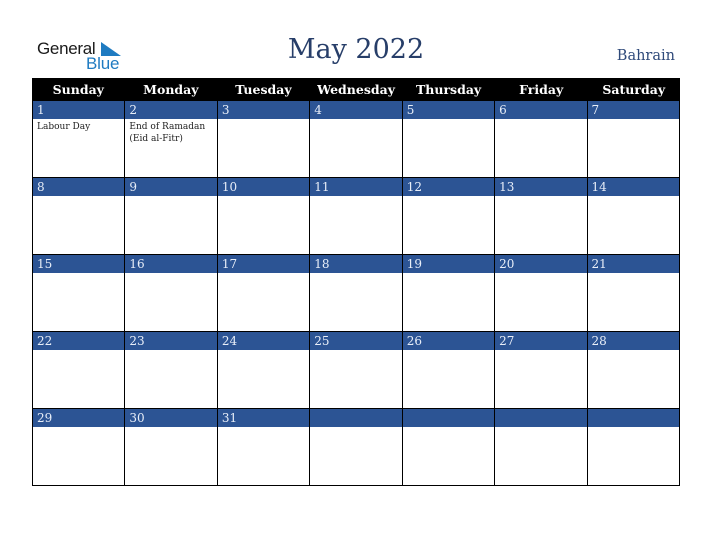 The image size is (712, 550). I want to click on day-cell: 15, so click(79, 293).